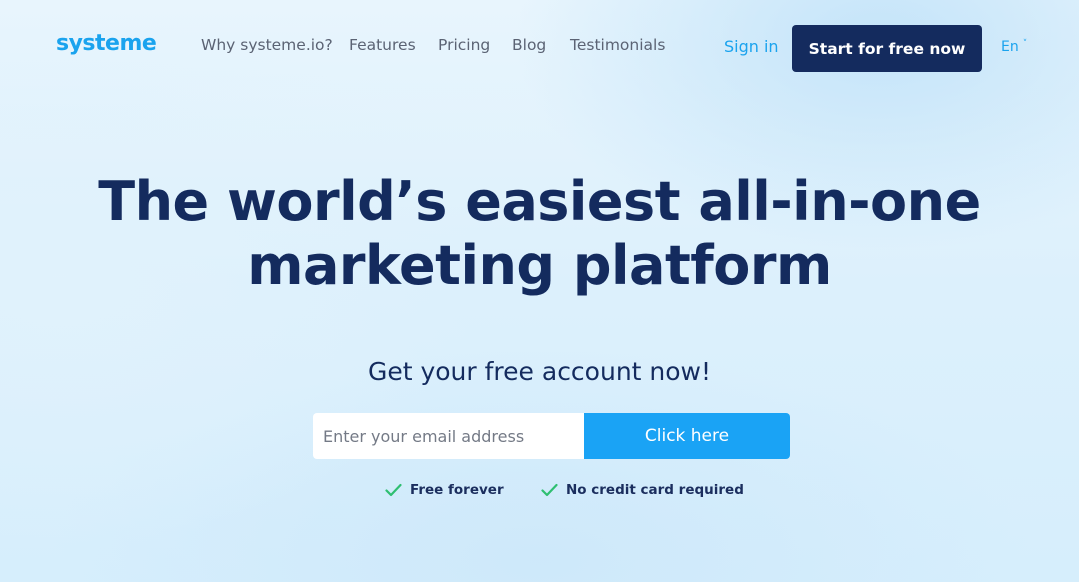 This screenshot has width=1079, height=582. I want to click on perk-item-free-forever: Free forever, so click(444, 490).